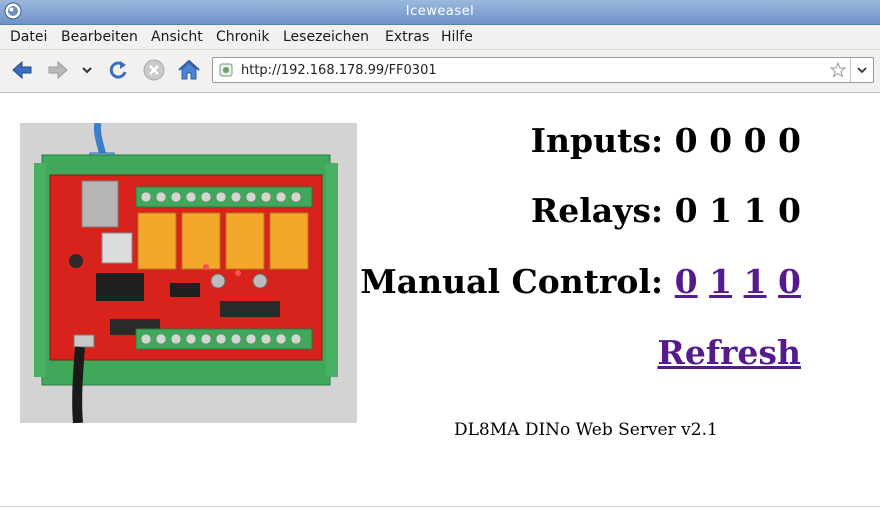 This screenshot has height=510, width=880. I want to click on relay-value-4: 0, so click(789, 210).